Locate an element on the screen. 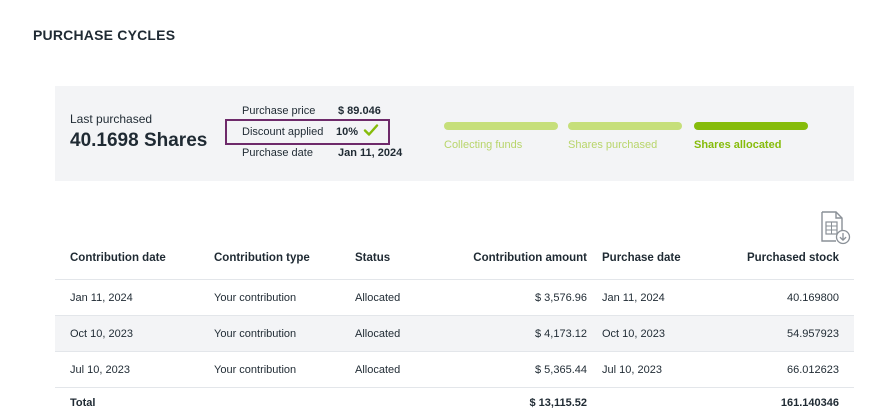  table-total-row: Total $ 13,115.52 161.140346 is located at coordinates (454, 403).